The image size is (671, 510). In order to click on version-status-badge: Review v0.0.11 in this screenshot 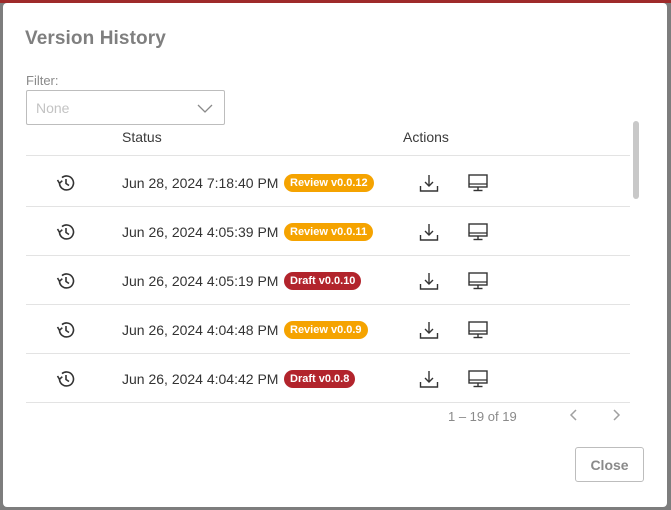, I will do `click(329, 232)`.